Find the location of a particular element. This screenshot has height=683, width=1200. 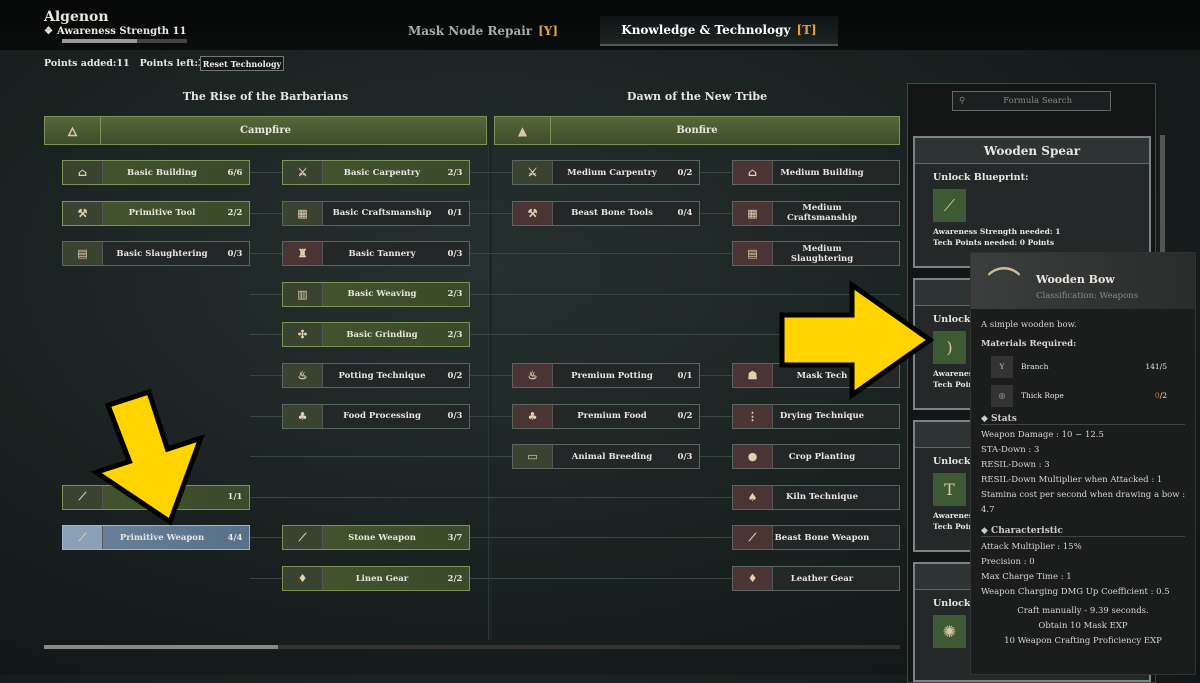

yellow-arrow-right is located at coordinates (857, 340).